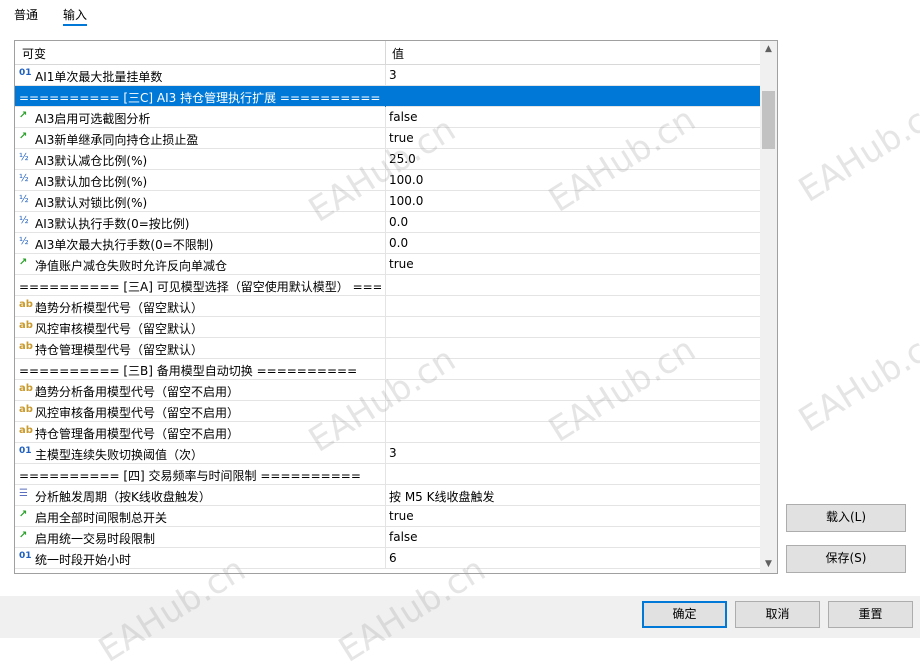  What do you see at coordinates (855, 380) in the screenshot?
I see `watermark: EAHub.cn` at bounding box center [855, 380].